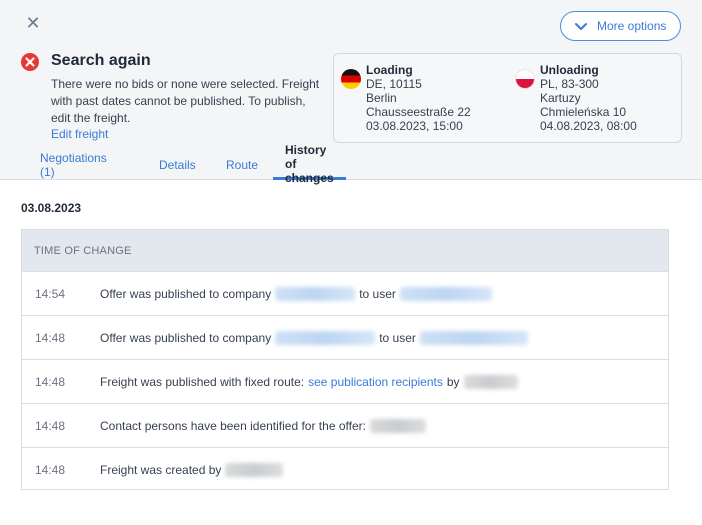 This screenshot has width=702, height=525. Describe the element at coordinates (101, 60) in the screenshot. I see `status-title: Search again` at that location.